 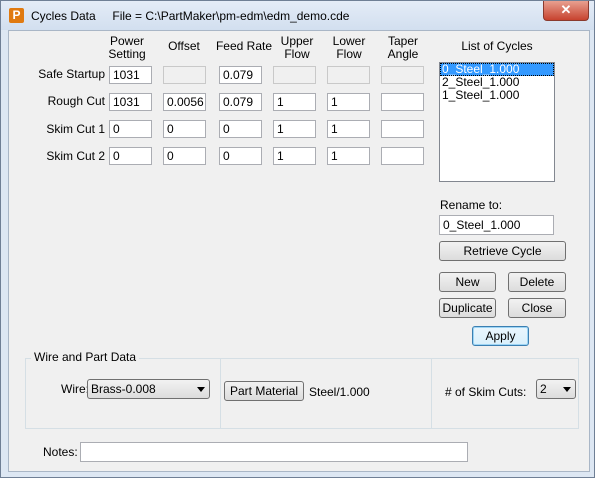 I want to click on header-power-setting: Power Setting, so click(x=127, y=47).